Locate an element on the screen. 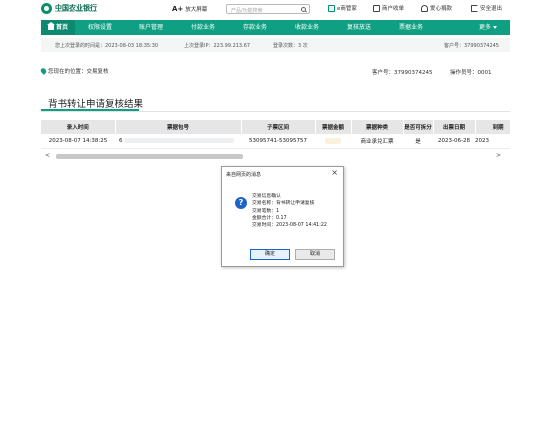 Image resolution: width=554 pixels, height=423 pixels. location-pin-icon is located at coordinates (43, 71).